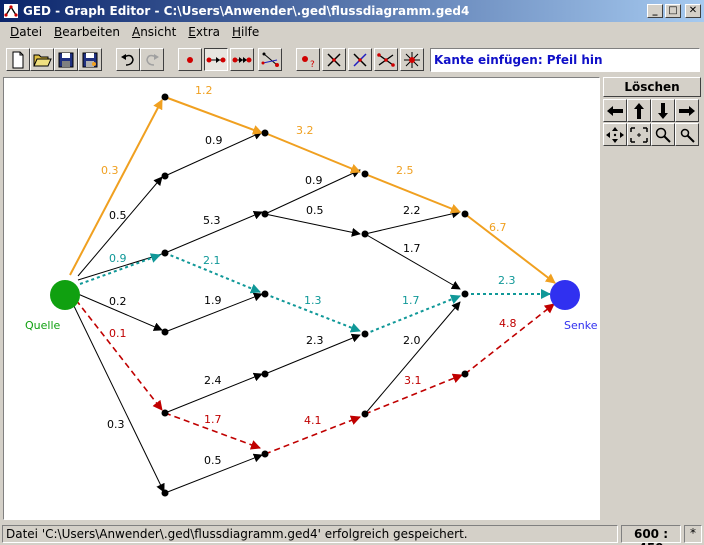 This screenshot has height=545, width=704. I want to click on undo-button, so click(128, 59).